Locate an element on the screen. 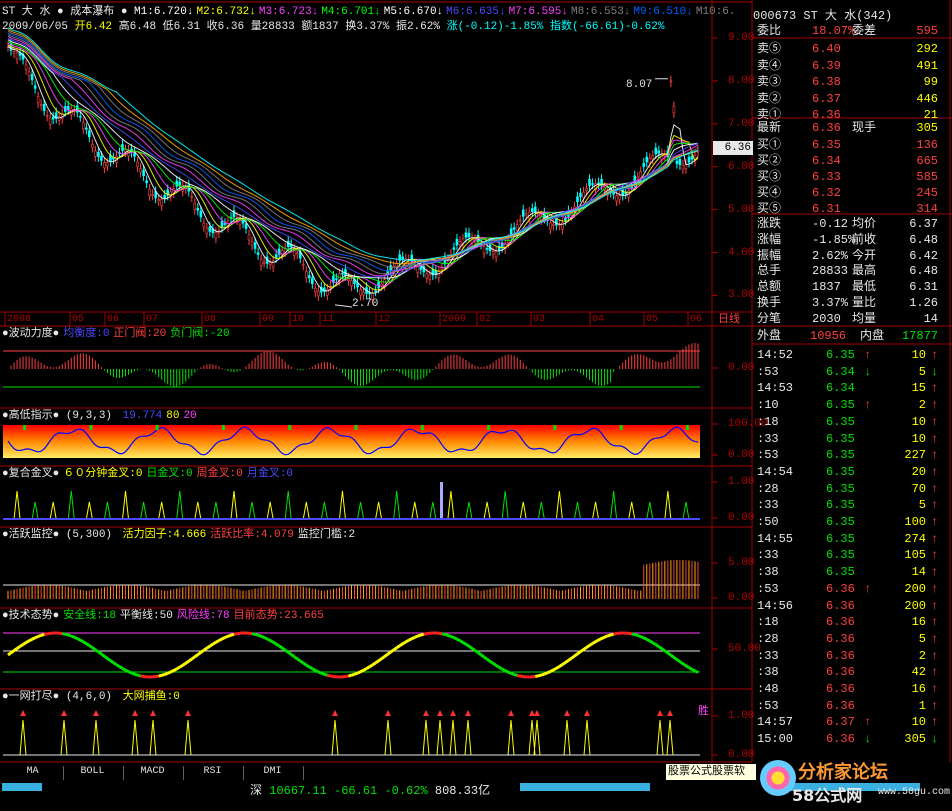  panel-name: 高低指示 is located at coordinates (31, 416).